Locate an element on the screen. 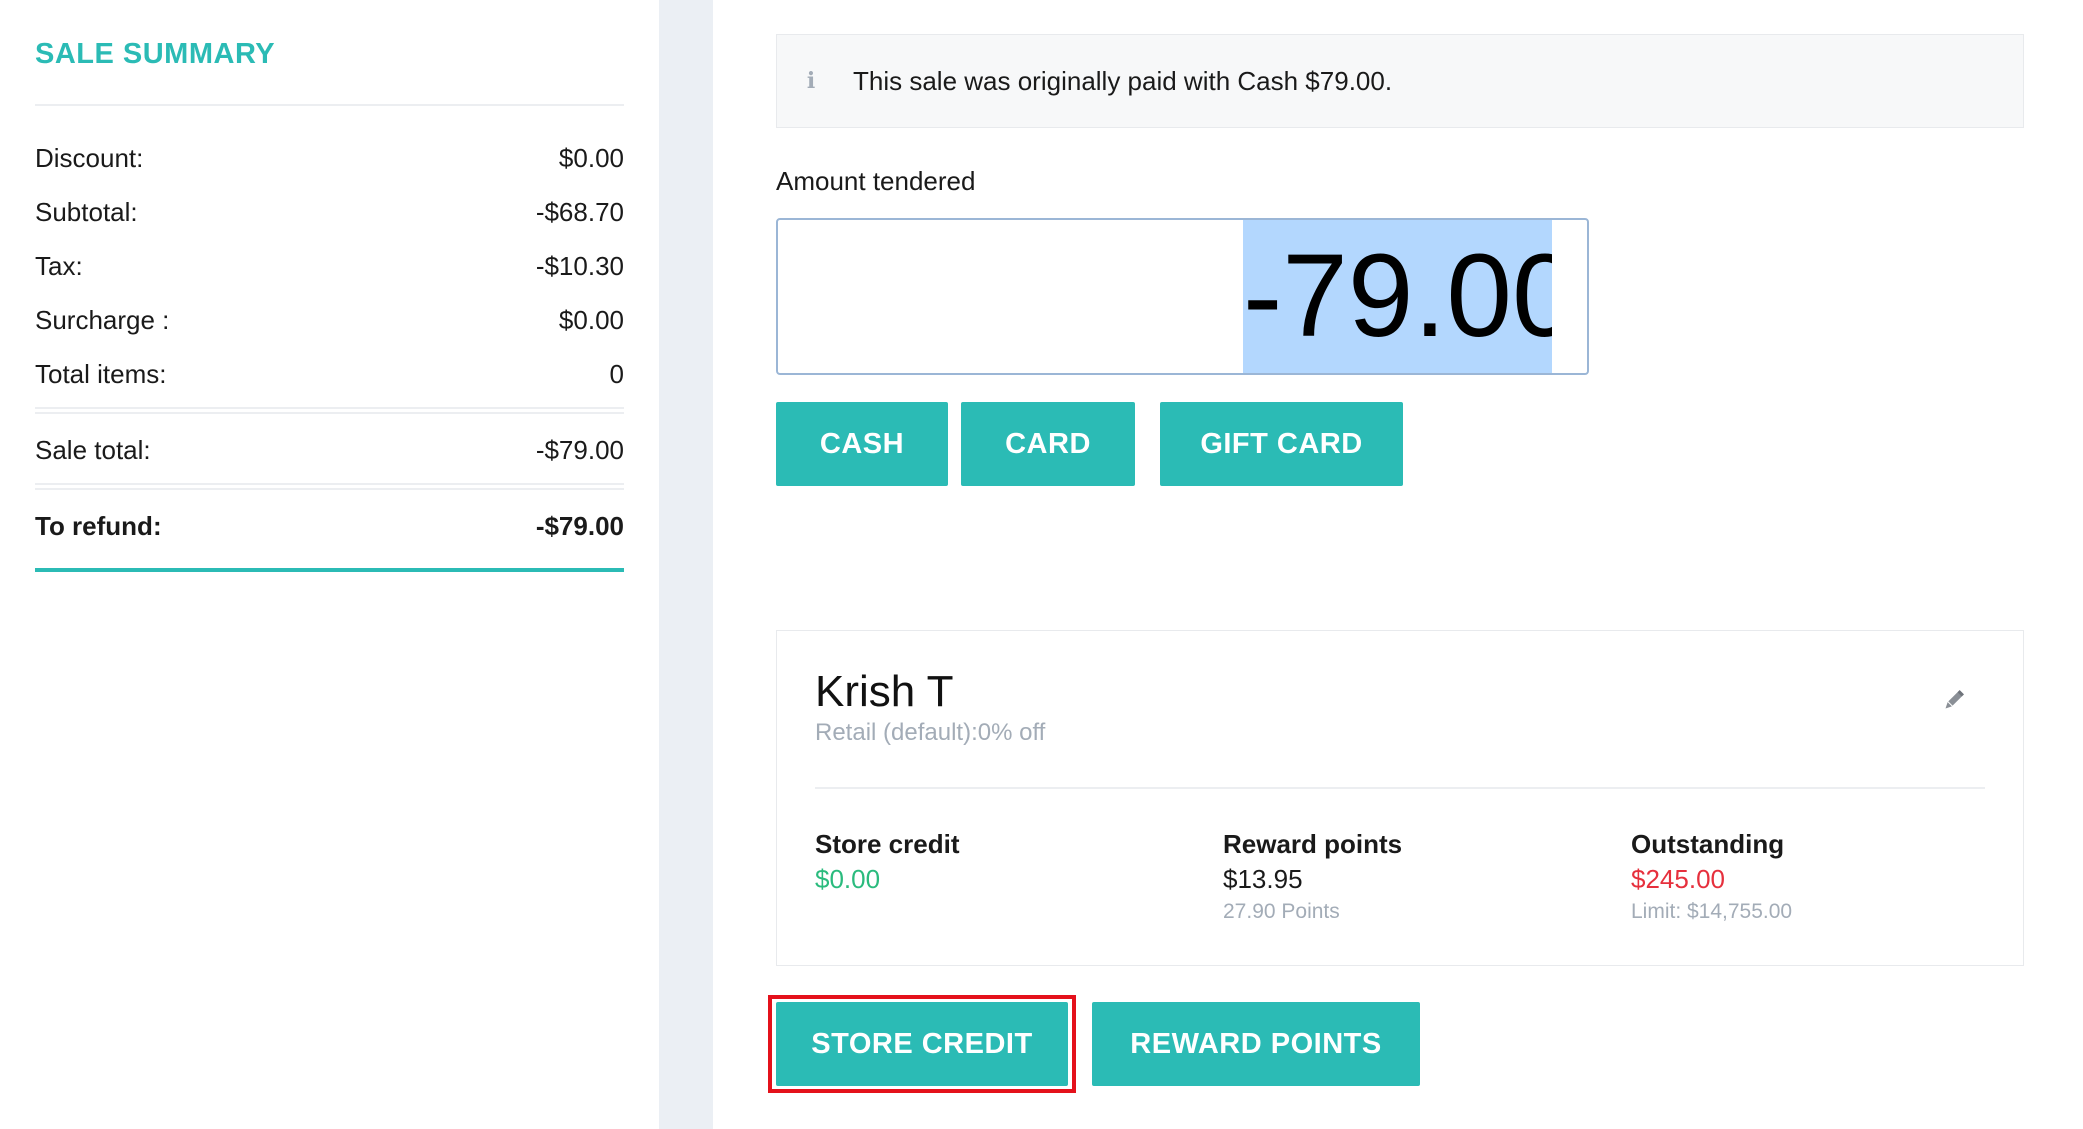 This screenshot has width=2083, height=1129. reward-points-count: 27.90 Points is located at coordinates (1281, 911).